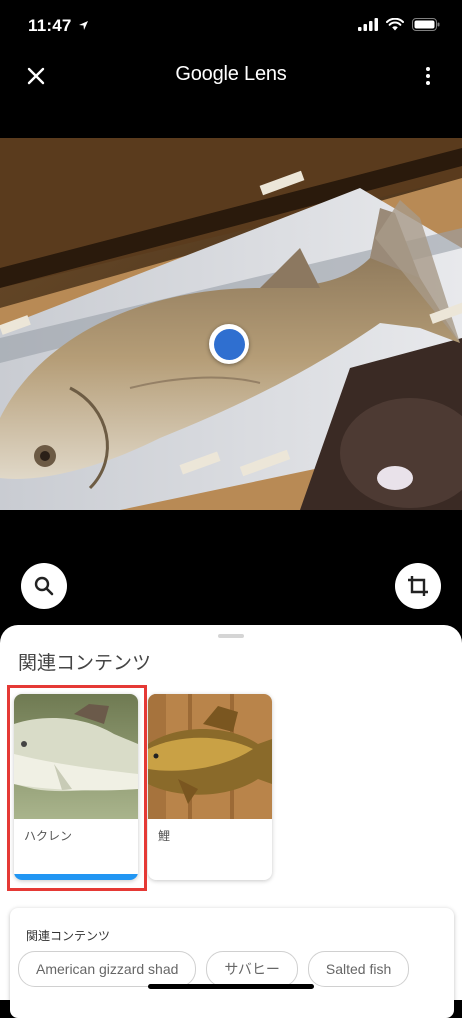 The height and width of the screenshot is (1018, 462). I want to click on app-title: Google Lens, so click(231, 74).